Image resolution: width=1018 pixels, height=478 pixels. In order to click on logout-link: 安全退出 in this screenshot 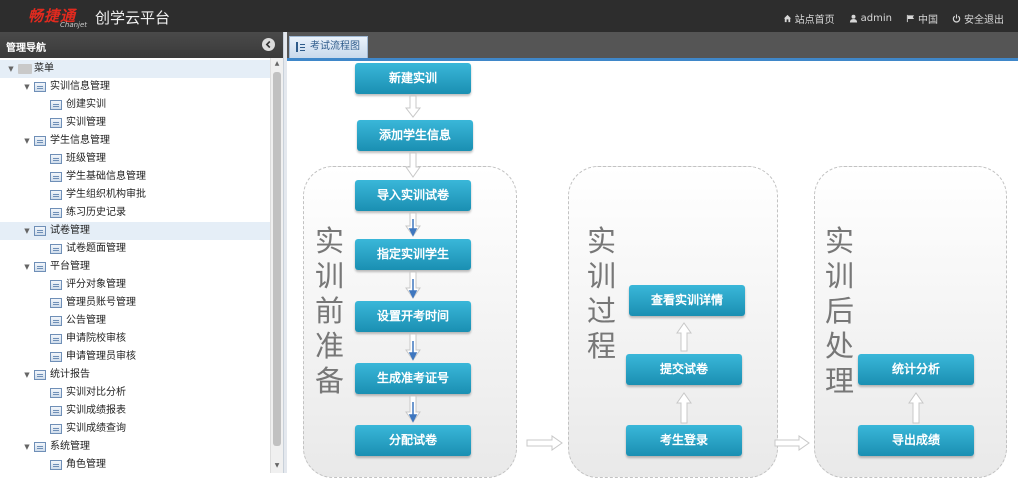, I will do `click(978, 18)`.